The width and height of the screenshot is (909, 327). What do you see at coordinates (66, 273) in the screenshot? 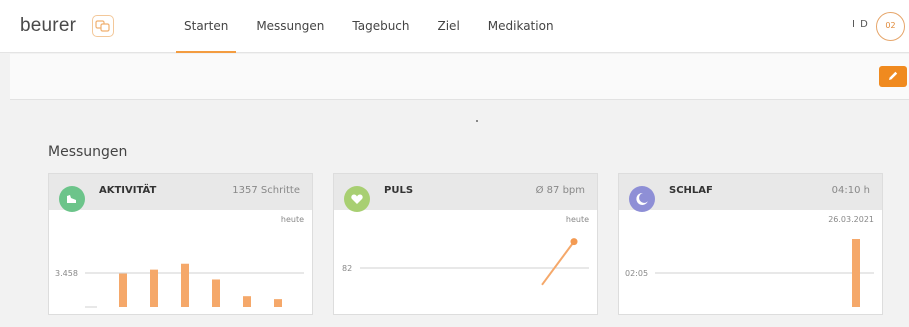
I see `activity-reference-label: 3.458` at bounding box center [66, 273].